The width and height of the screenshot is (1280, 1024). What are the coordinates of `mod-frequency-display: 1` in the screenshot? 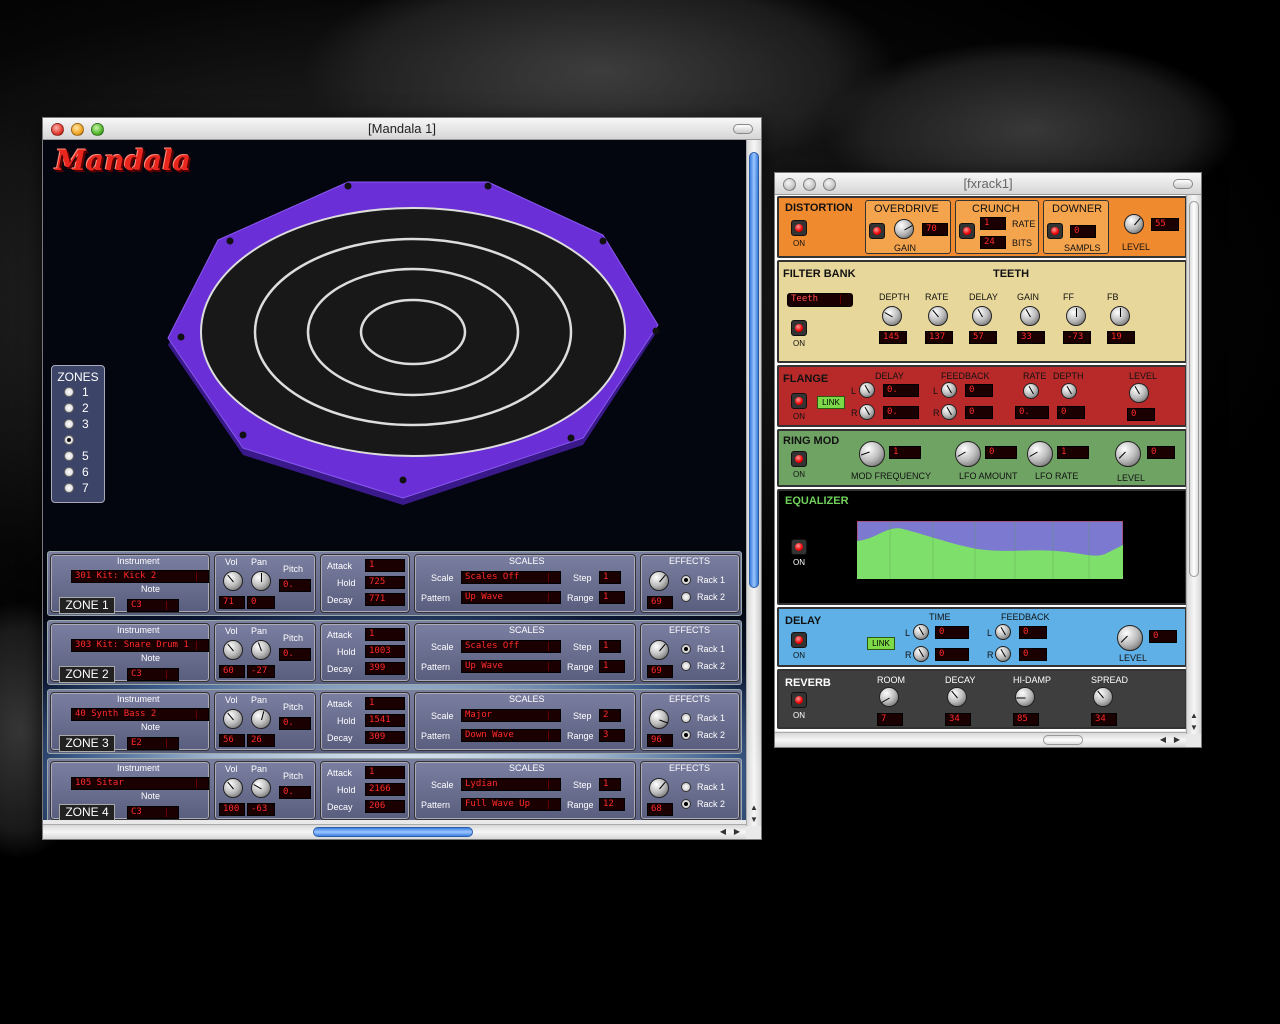 It's located at (905, 452).